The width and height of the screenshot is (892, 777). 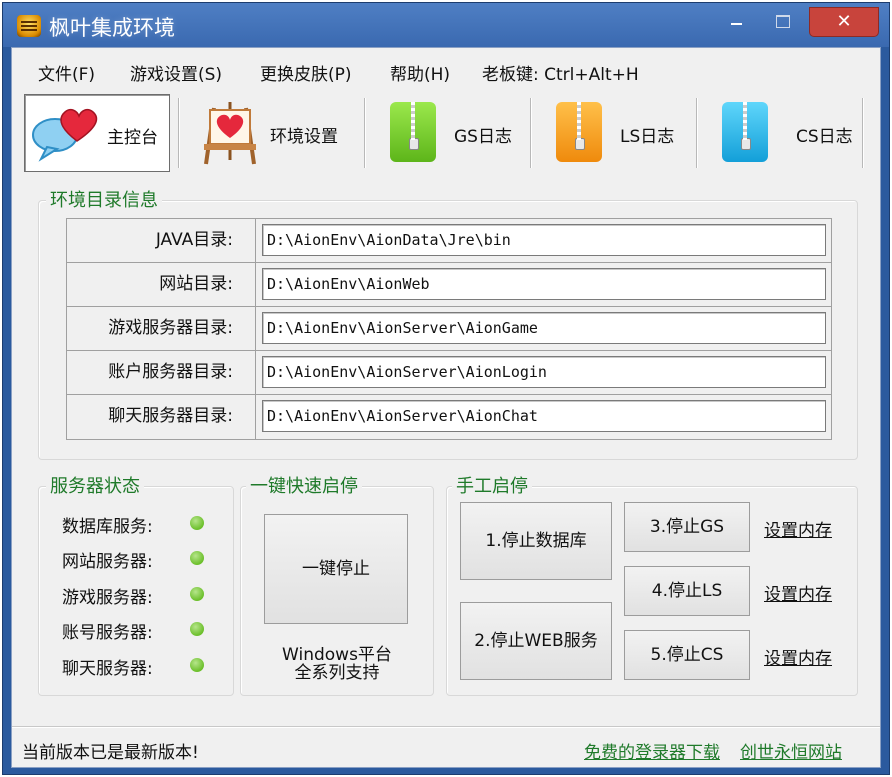 I want to click on blue-zip-folder-icon, so click(x=745, y=132).